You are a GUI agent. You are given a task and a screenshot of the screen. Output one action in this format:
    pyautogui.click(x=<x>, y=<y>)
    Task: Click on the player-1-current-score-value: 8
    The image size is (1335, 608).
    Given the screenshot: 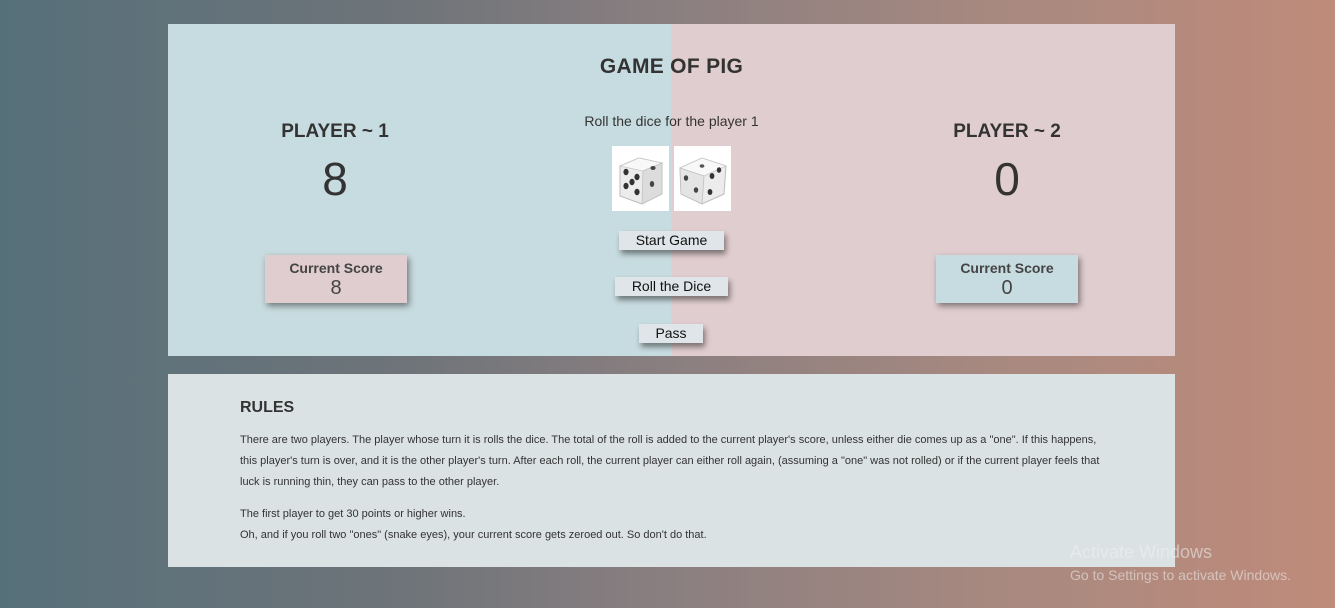 What is the action you would take?
    pyautogui.click(x=336, y=288)
    